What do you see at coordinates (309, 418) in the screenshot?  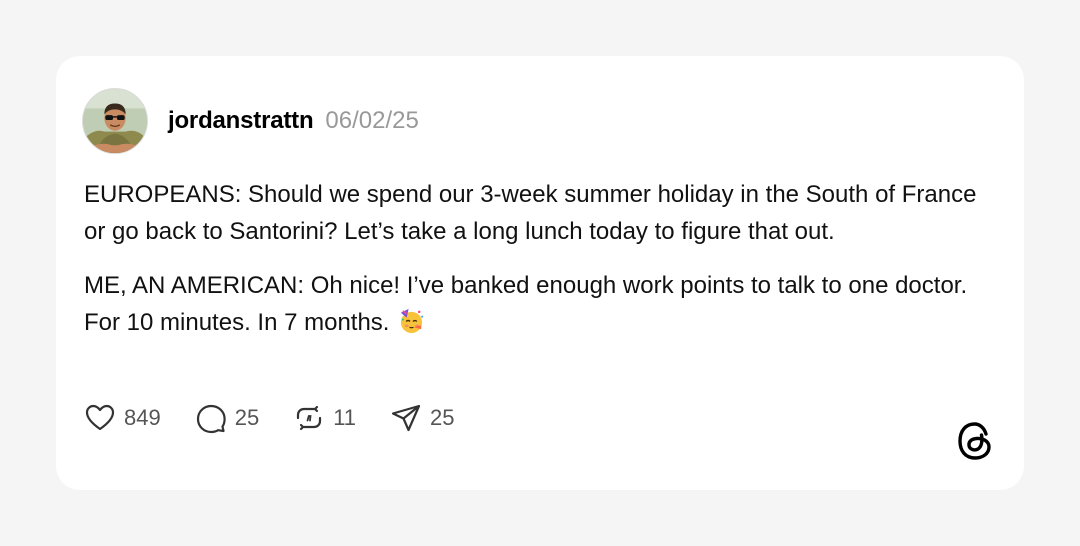 I see `repost-icon` at bounding box center [309, 418].